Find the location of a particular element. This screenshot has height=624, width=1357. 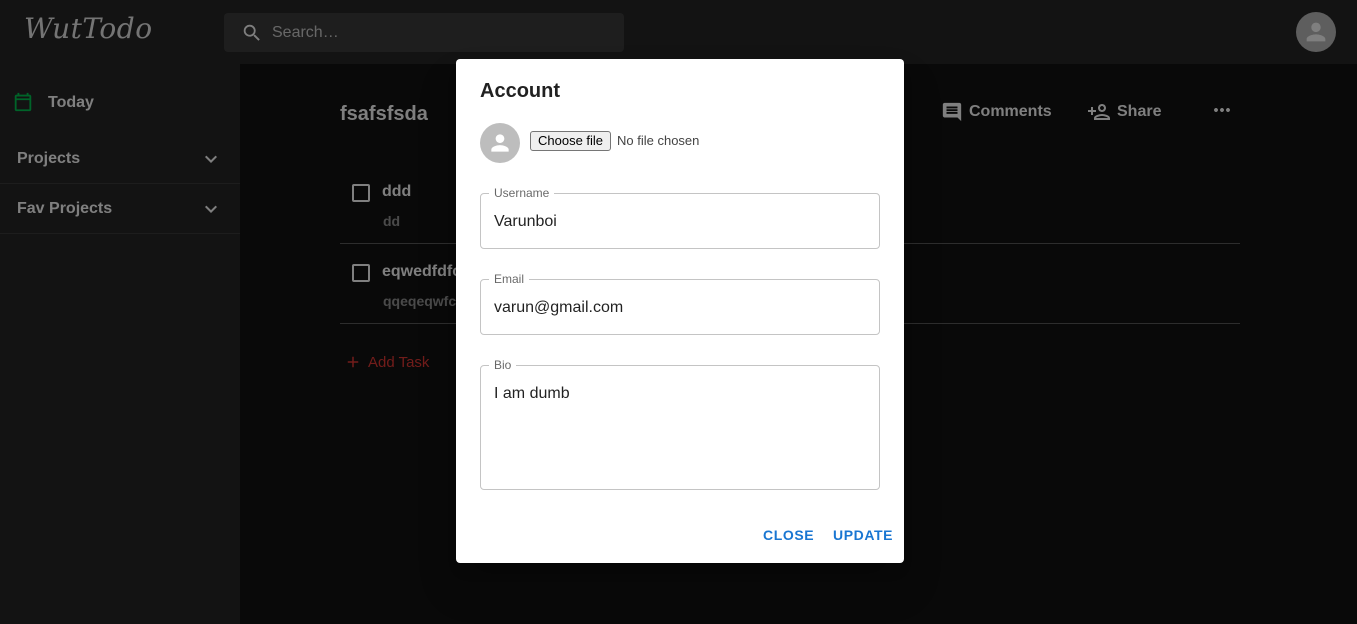

update-button: UPDATE is located at coordinates (863, 535).